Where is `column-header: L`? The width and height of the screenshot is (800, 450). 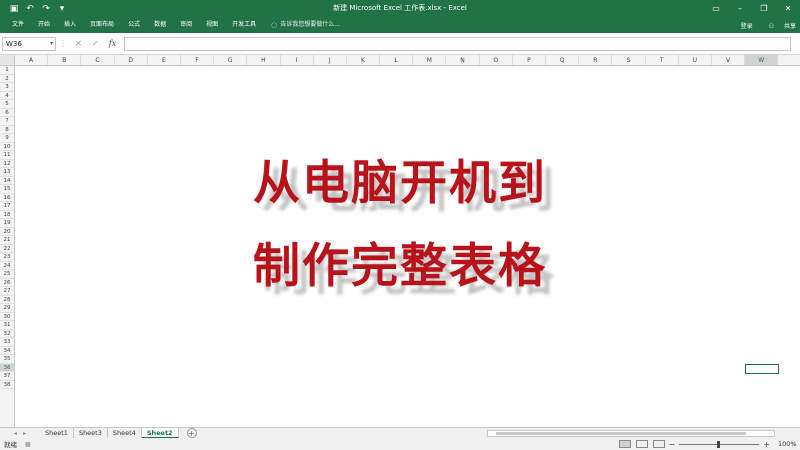
column-header: L is located at coordinates (397, 60).